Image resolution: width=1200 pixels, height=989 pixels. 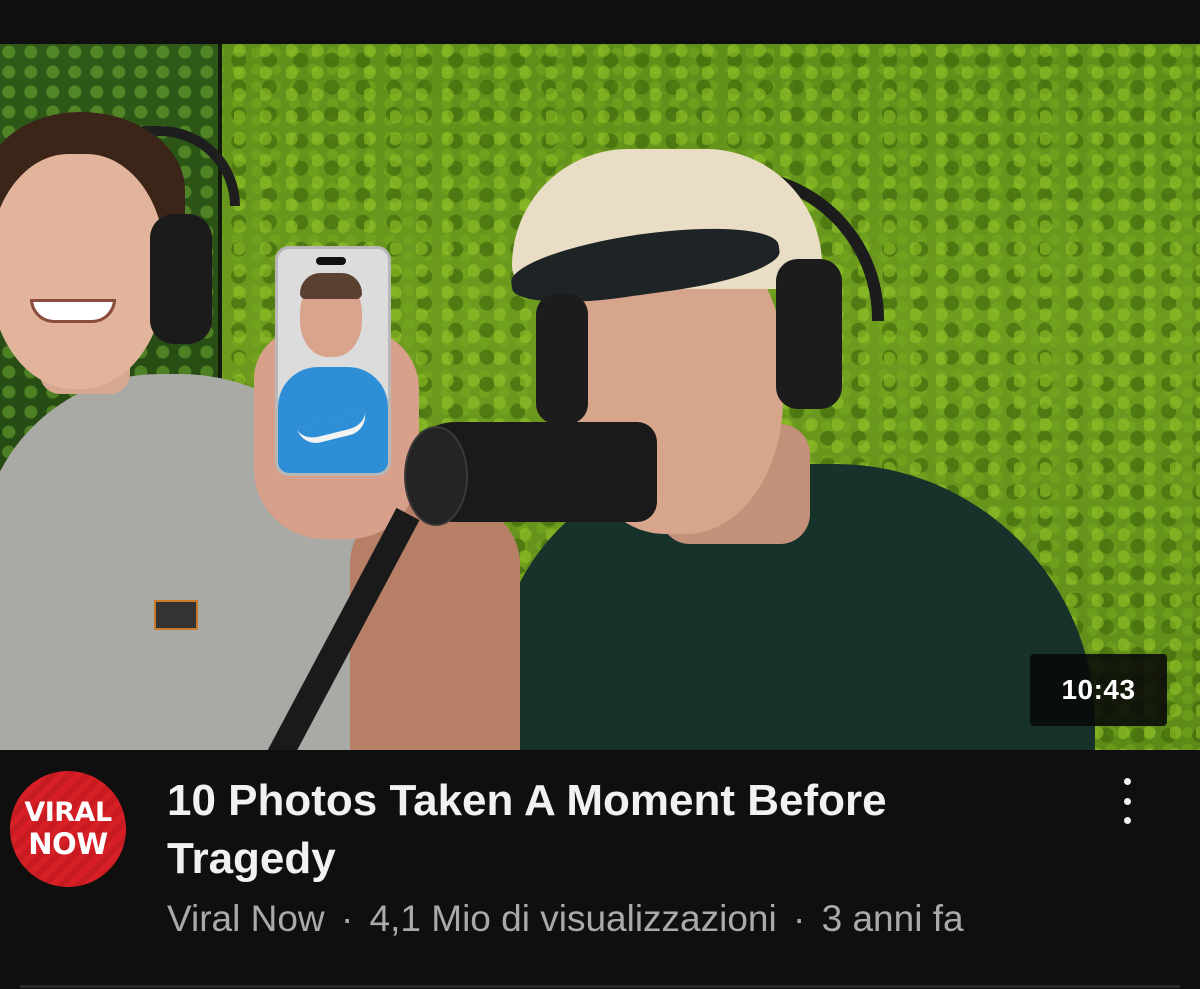 What do you see at coordinates (176, 615) in the screenshot?
I see `hoodie-patch` at bounding box center [176, 615].